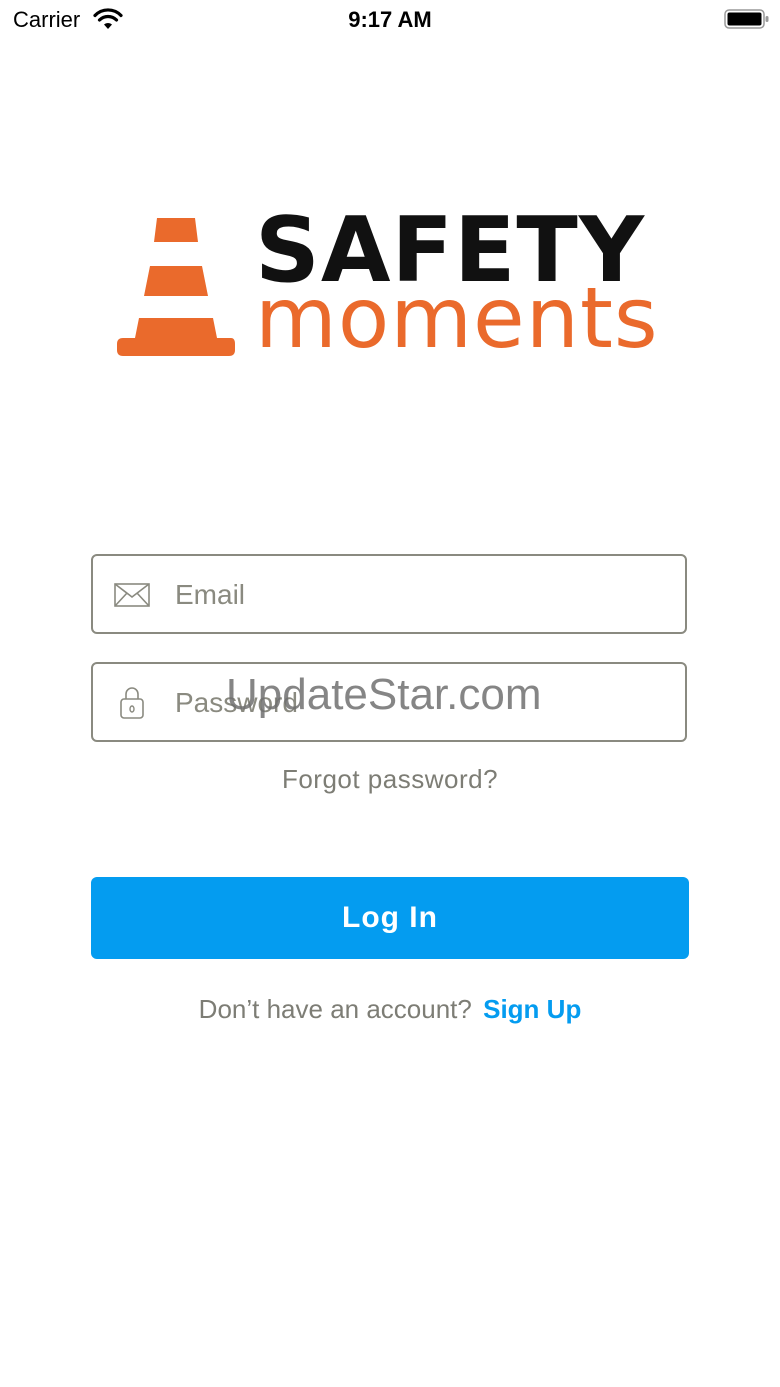 The width and height of the screenshot is (780, 1387). Describe the element at coordinates (390, 918) in the screenshot. I see `login-button: Log In` at that location.